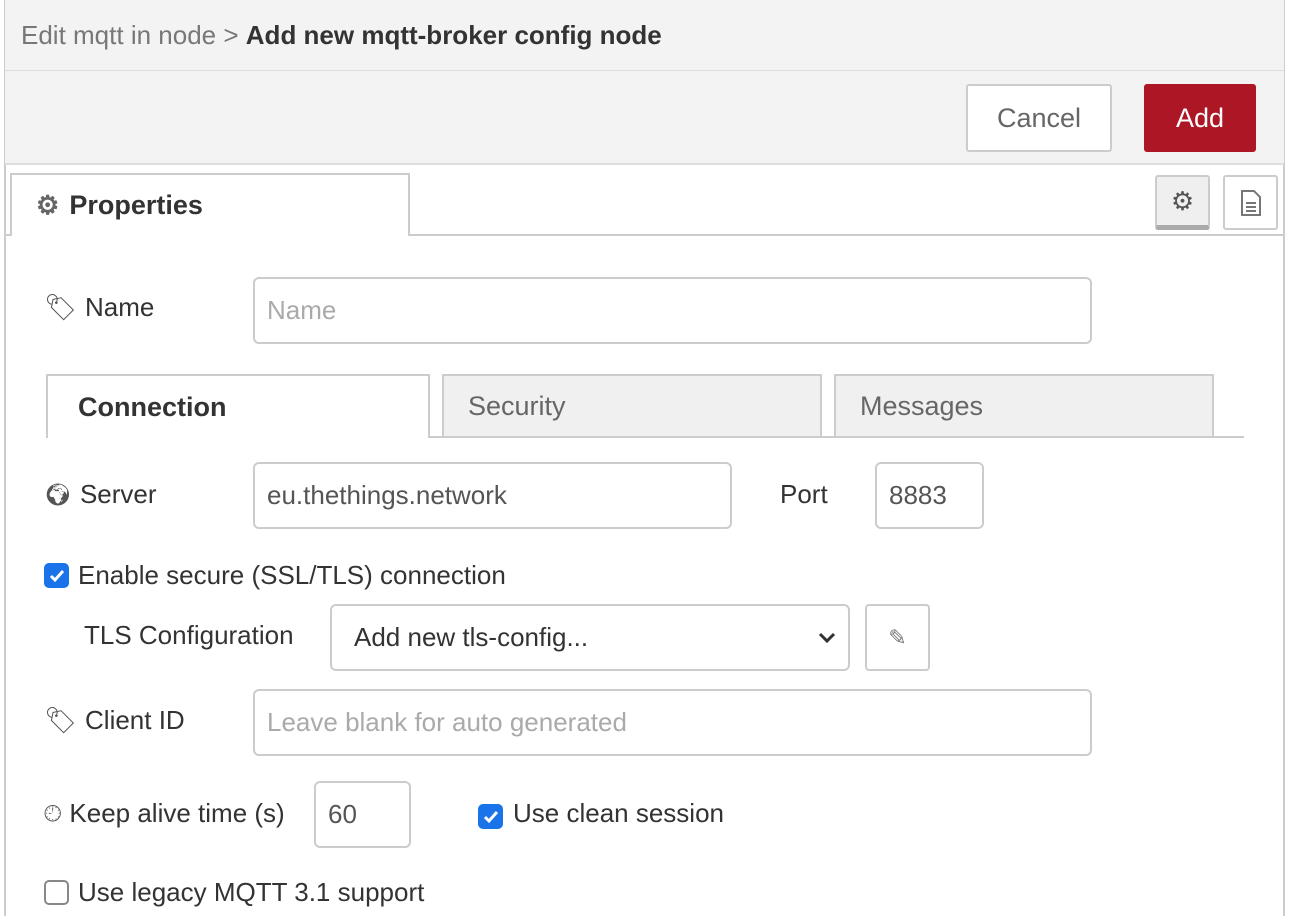 The image size is (1290, 916). What do you see at coordinates (827, 637) in the screenshot?
I see `chevron-down-icon` at bounding box center [827, 637].